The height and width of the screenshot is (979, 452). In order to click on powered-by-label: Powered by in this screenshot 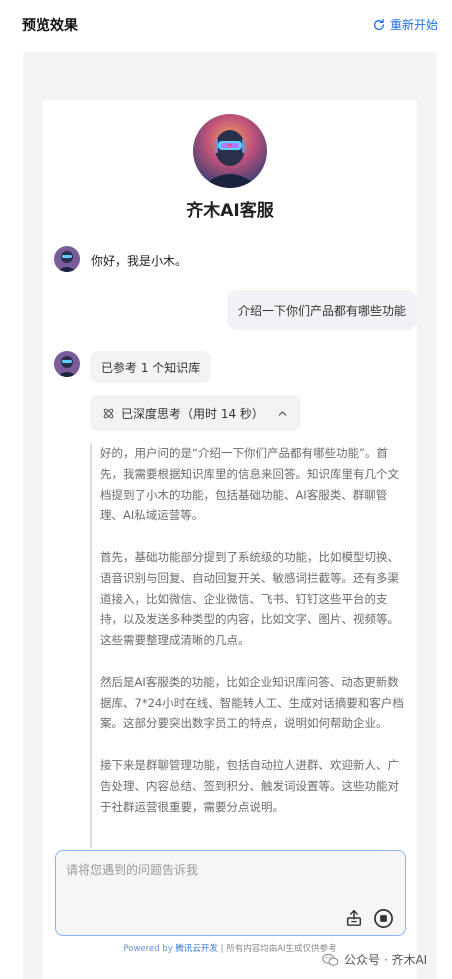, I will do `click(148, 949)`.